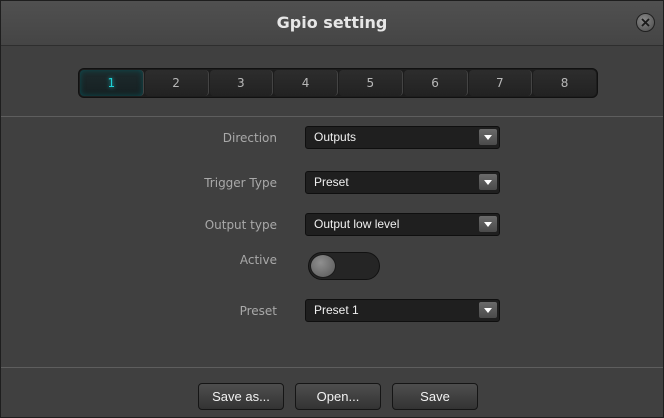  Describe the element at coordinates (564, 83) in the screenshot. I see `tab-8: 8` at that location.